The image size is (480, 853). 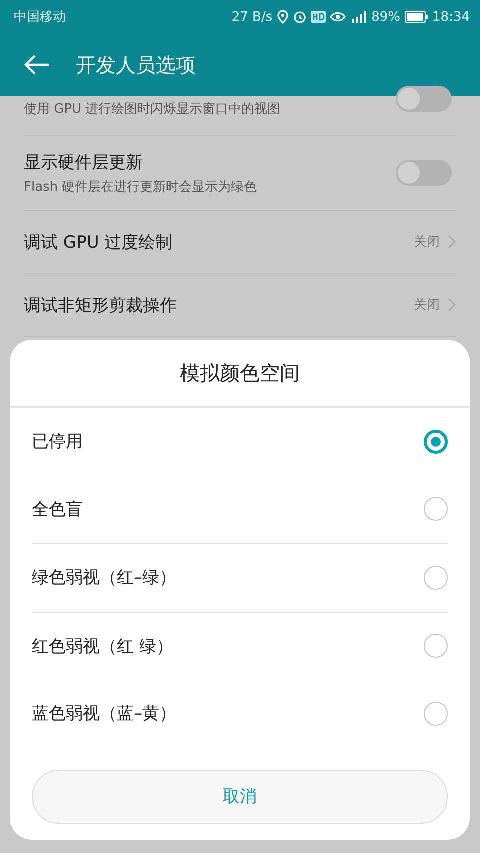 I want to click on option-label: 蓝色弱视（蓝–黄）, so click(x=104, y=714).